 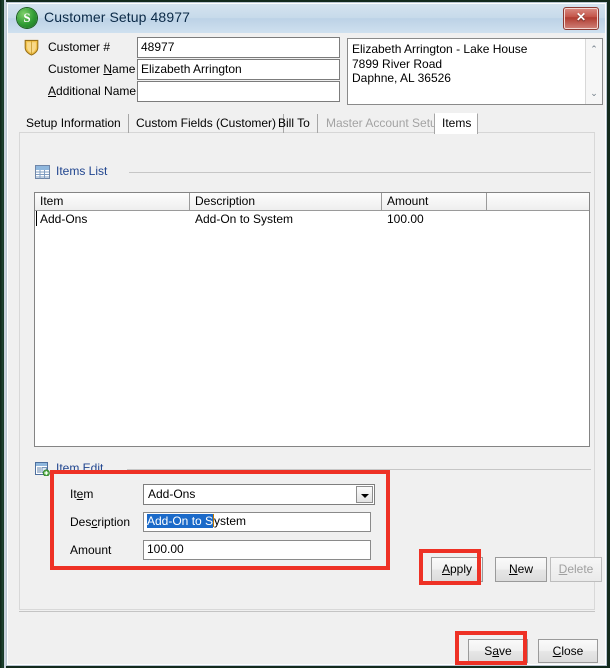 What do you see at coordinates (42, 172) in the screenshot?
I see `table-icon` at bounding box center [42, 172].